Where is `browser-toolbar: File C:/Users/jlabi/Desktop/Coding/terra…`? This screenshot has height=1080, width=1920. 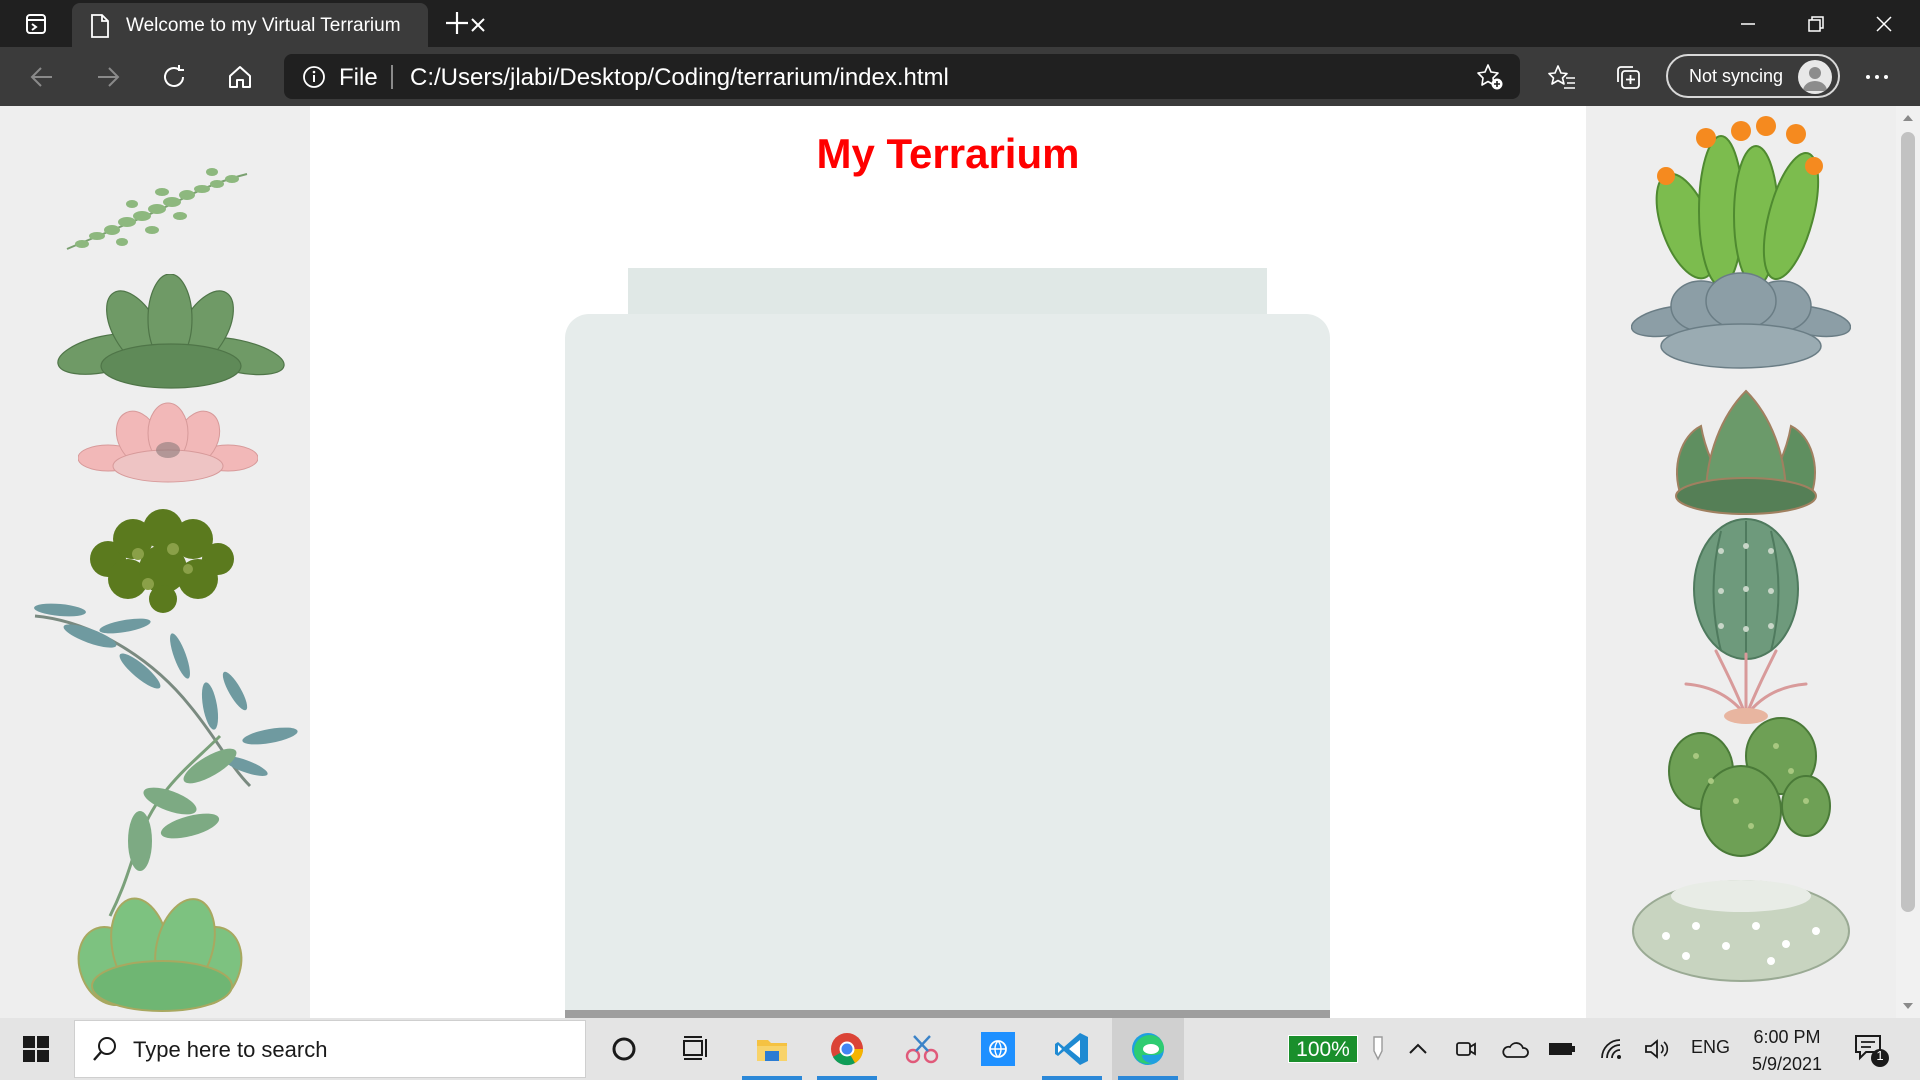 browser-toolbar: File C:/Users/jlabi/Desktop/Coding/terra… is located at coordinates (960, 76).